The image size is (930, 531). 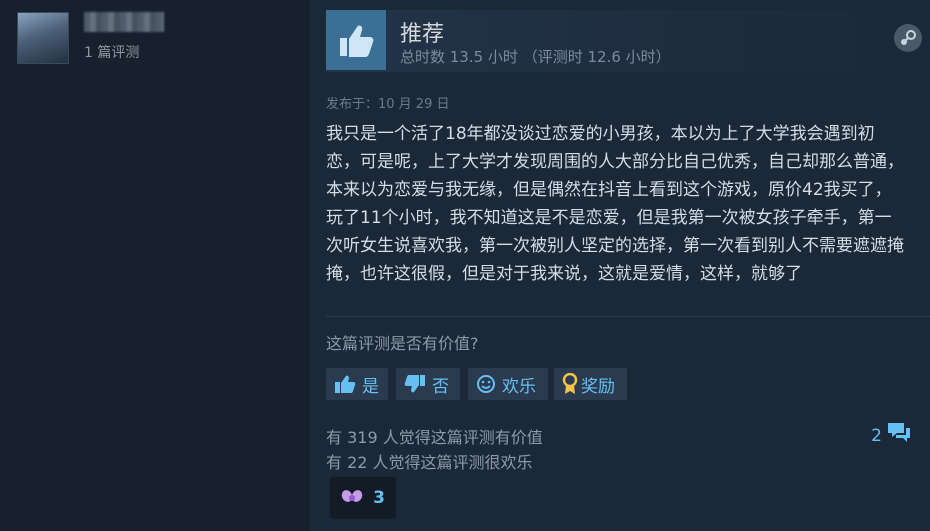 I want to click on smiley-icon, so click(x=486, y=384).